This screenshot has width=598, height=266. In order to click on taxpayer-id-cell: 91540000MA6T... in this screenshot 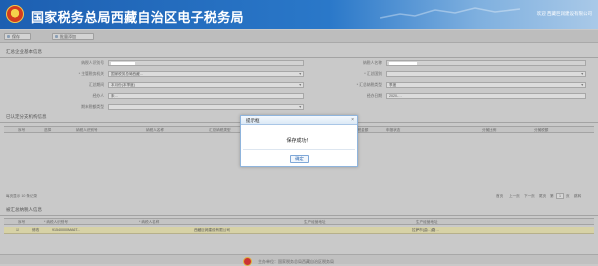, I will do `click(66, 230)`.